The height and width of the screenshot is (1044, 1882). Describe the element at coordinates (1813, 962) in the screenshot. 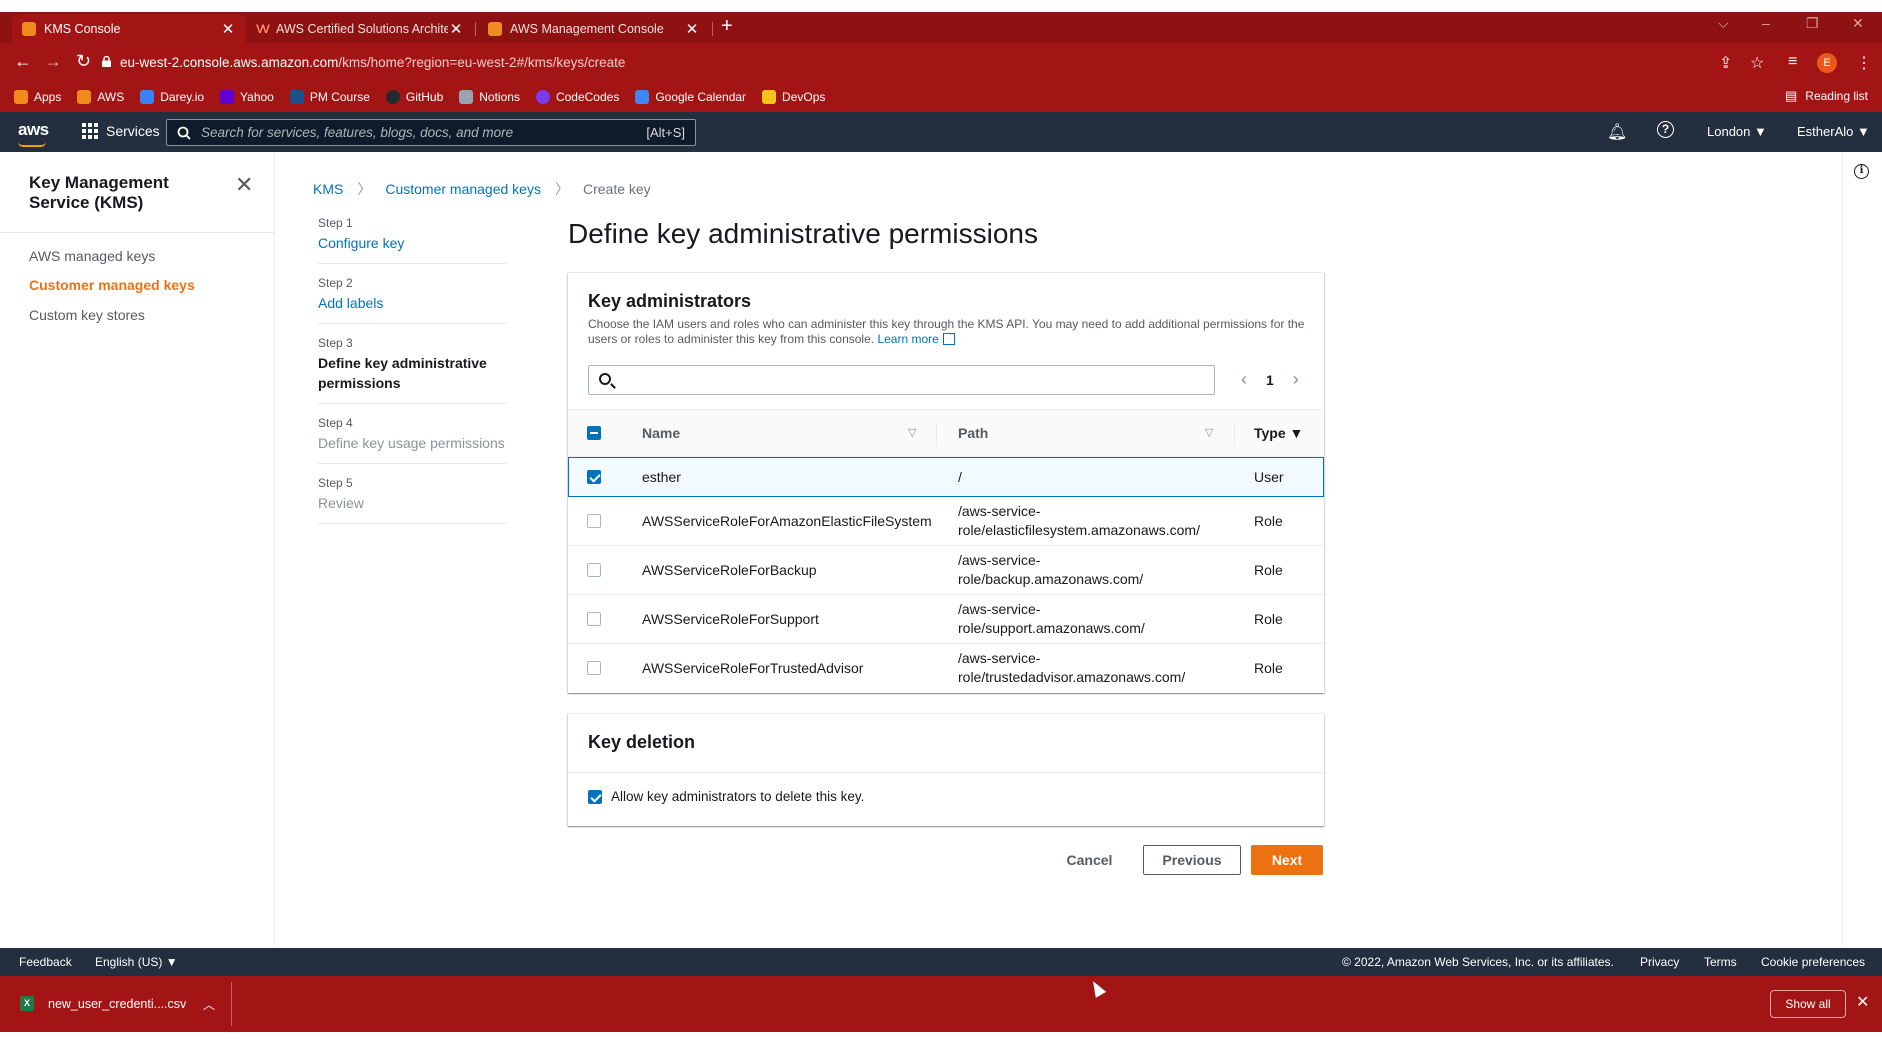

I see `cookie-preferences-link: Cookie preferences` at that location.